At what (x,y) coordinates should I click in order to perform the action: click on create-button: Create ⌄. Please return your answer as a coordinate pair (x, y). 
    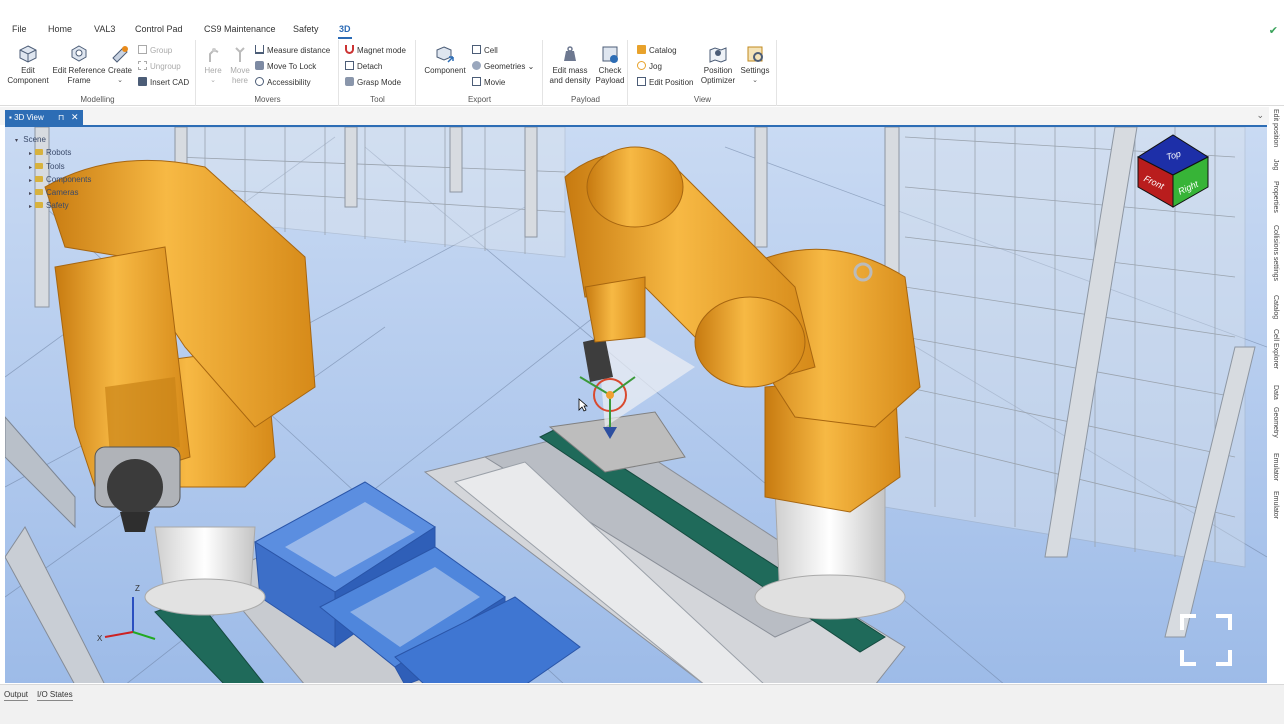
    Looking at the image, I should click on (120, 65).